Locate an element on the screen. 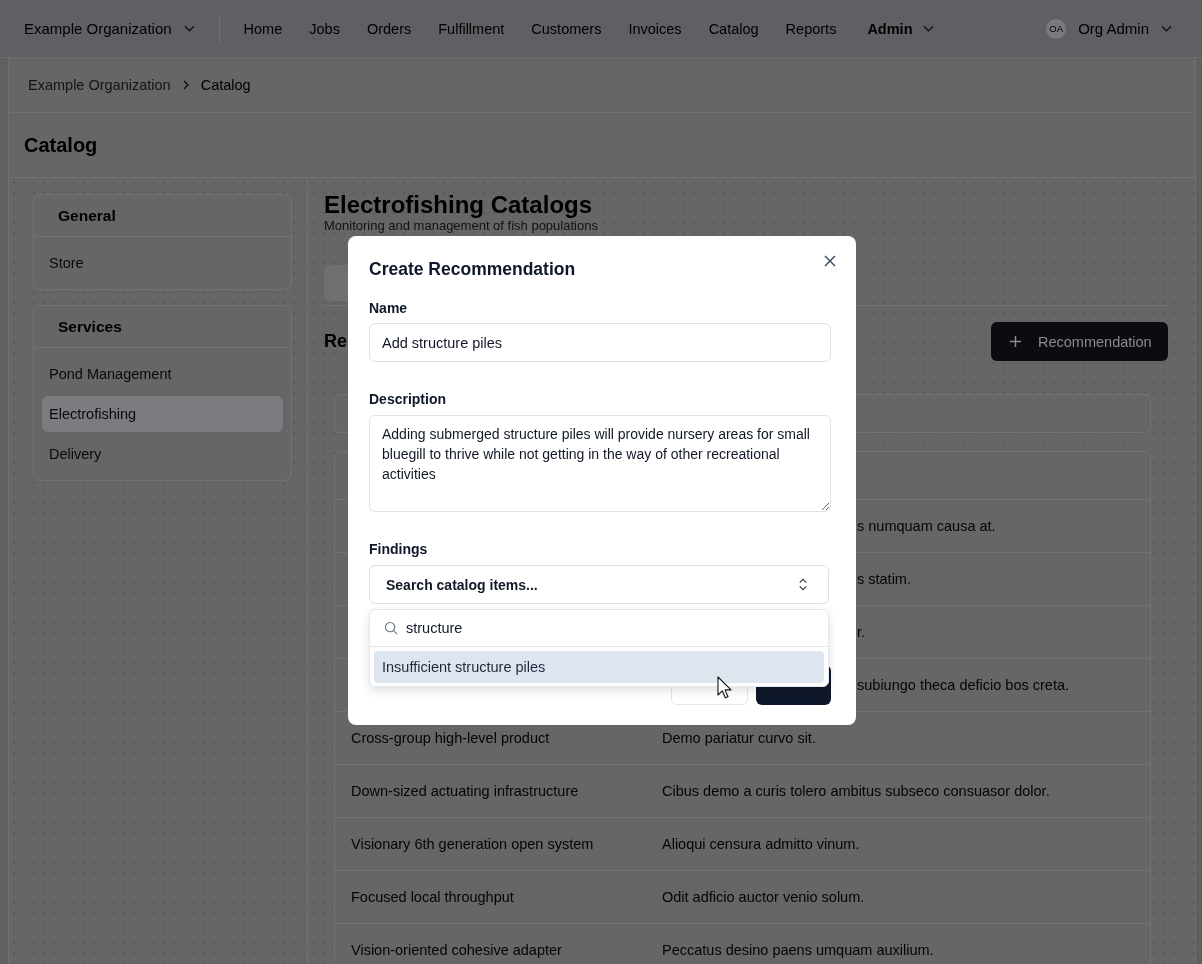 The image size is (1202, 964). nav-link: Customers is located at coordinates (566, 28).